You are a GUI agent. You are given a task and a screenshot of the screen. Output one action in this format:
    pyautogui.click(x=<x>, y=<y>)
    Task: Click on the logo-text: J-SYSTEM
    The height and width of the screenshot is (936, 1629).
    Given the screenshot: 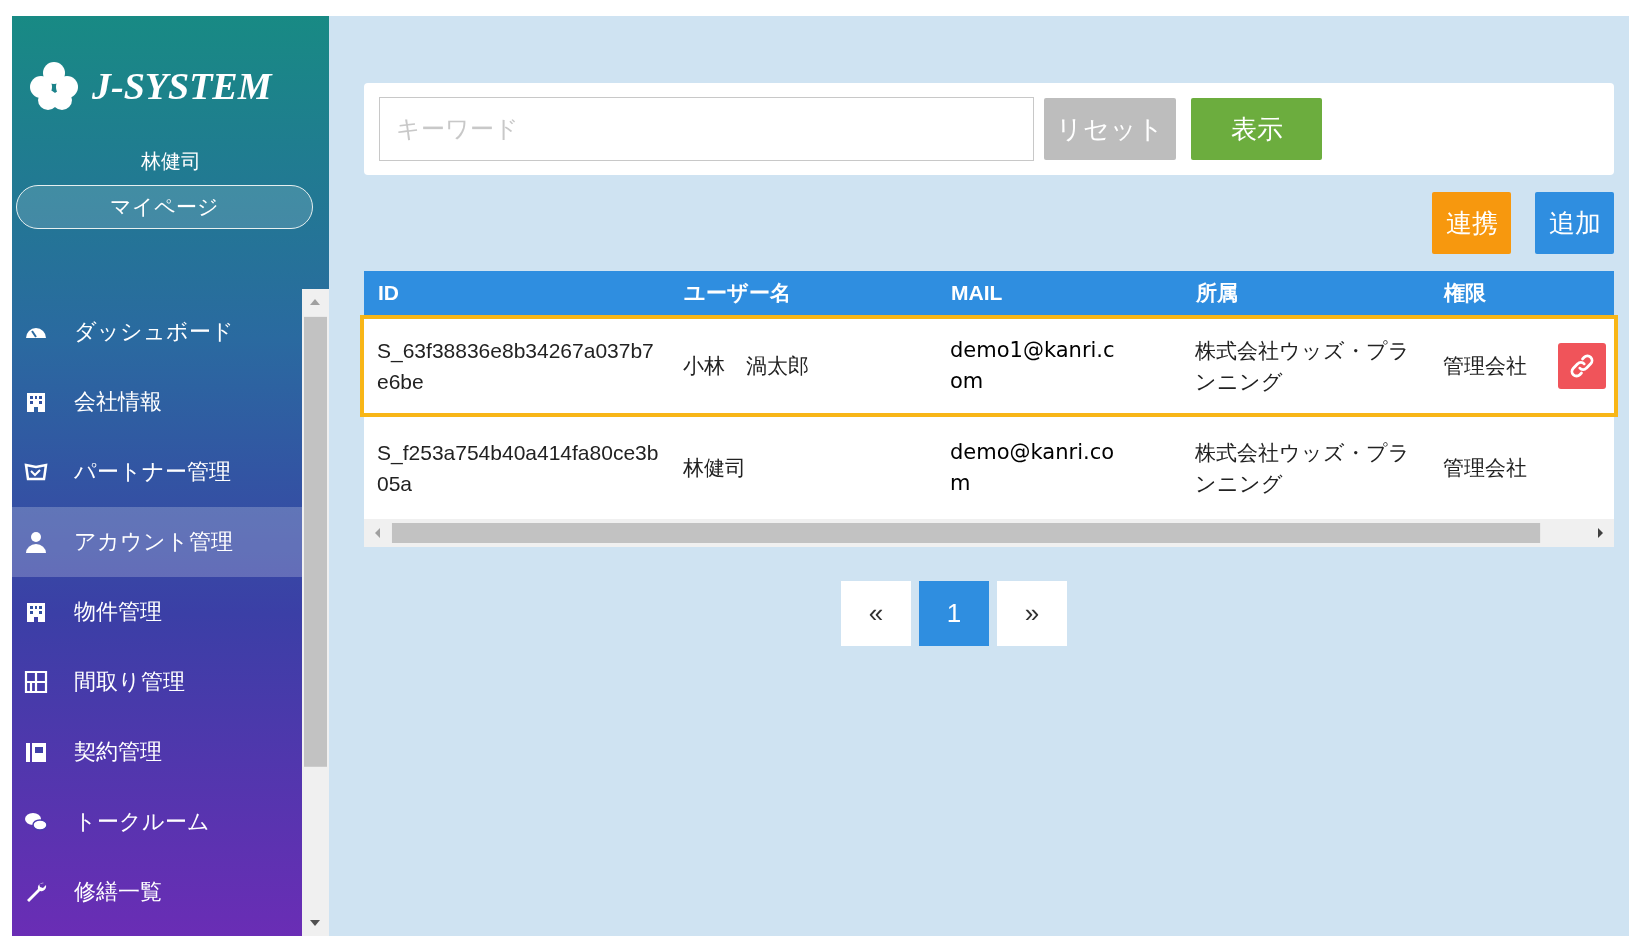 What is the action you would take?
    pyautogui.click(x=182, y=86)
    